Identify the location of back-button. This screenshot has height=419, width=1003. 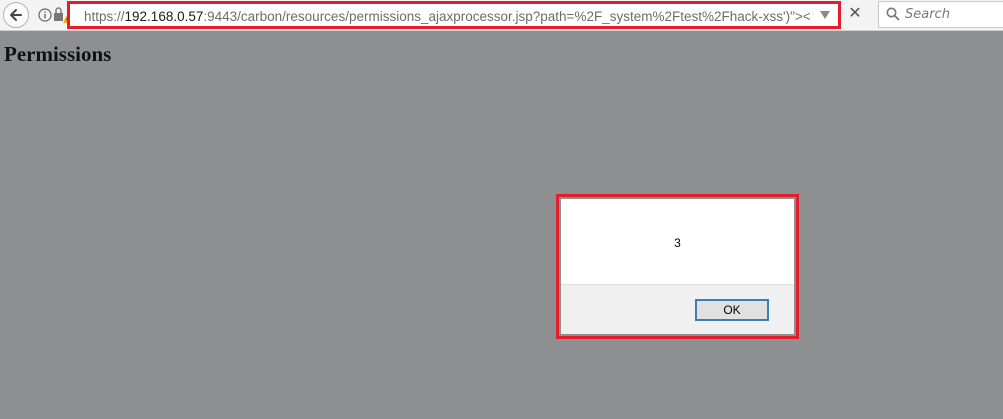
(16, 15).